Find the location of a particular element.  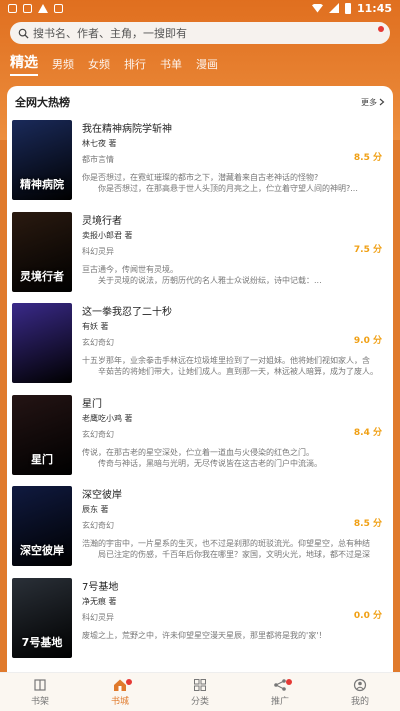

nav-promote-label: 推广 is located at coordinates (279, 701).